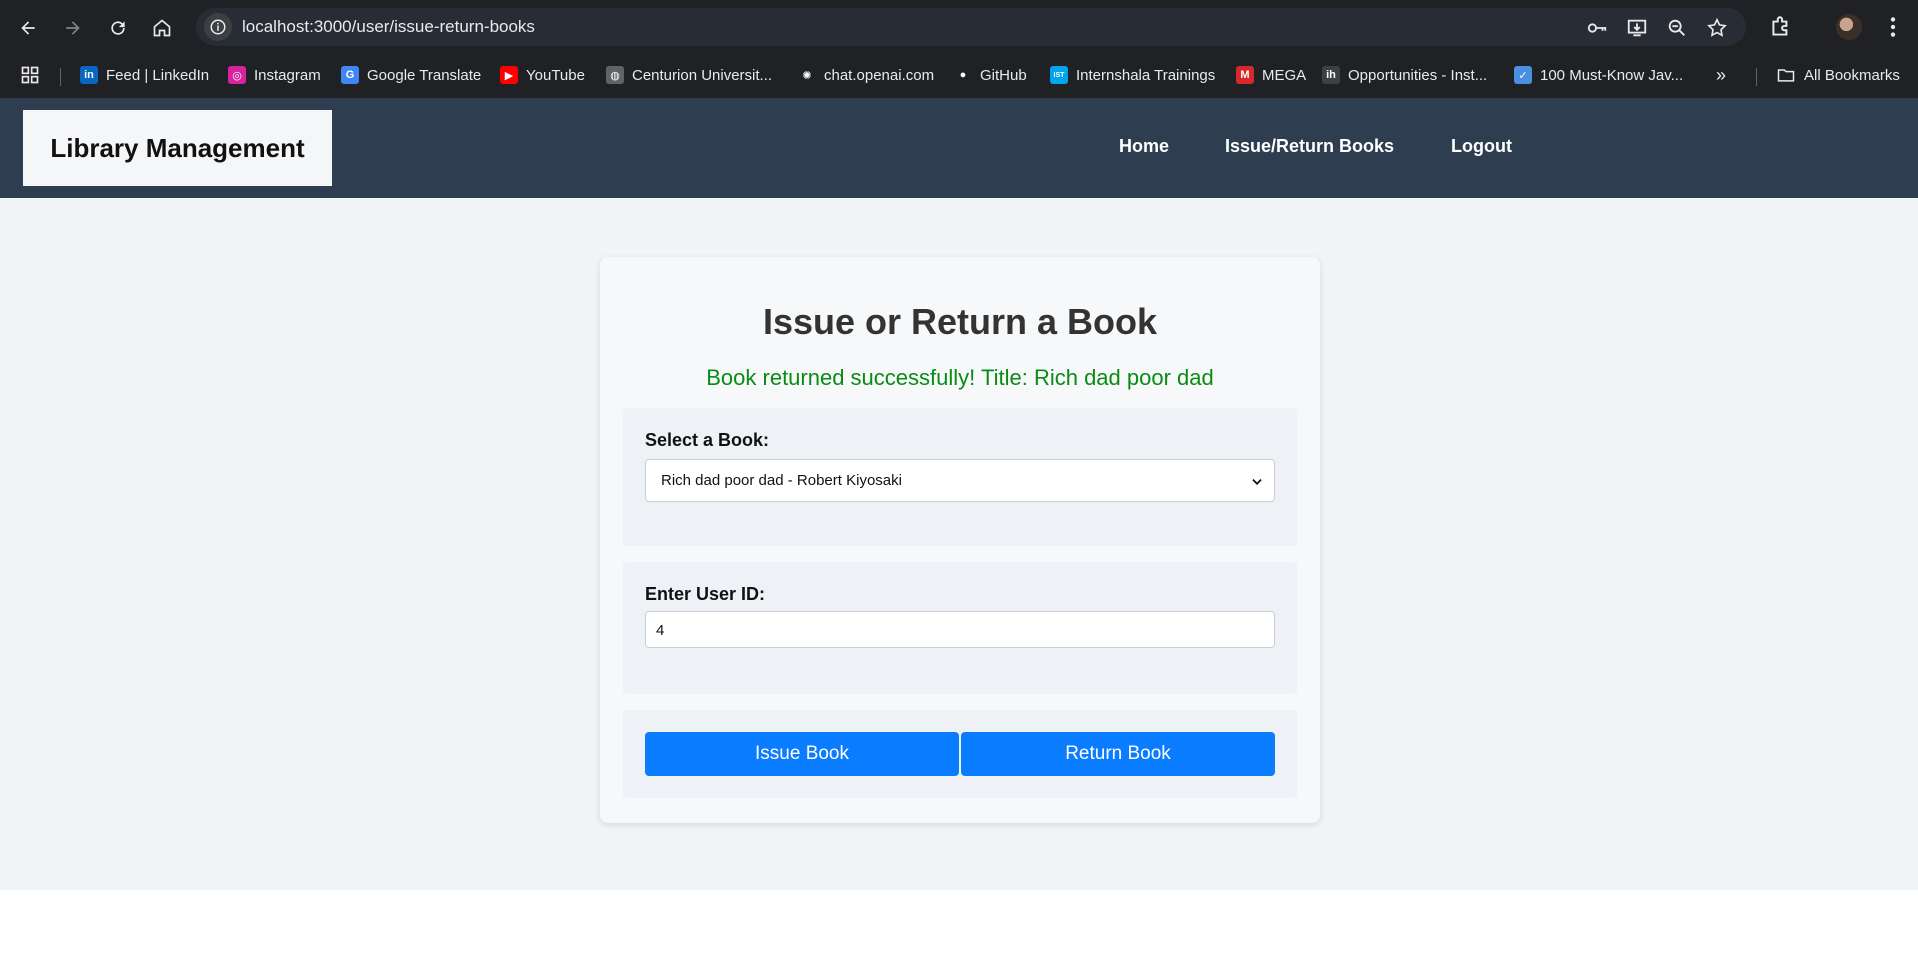 This screenshot has width=1918, height=968. Describe the element at coordinates (1257, 482) in the screenshot. I see `chevron-down-icon` at that location.